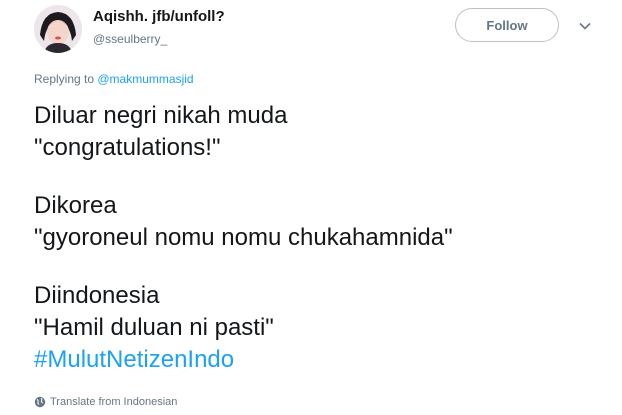 The height and width of the screenshot is (415, 622). What do you see at coordinates (97, 295) in the screenshot?
I see `tweet-line: Diindonesia` at bounding box center [97, 295].